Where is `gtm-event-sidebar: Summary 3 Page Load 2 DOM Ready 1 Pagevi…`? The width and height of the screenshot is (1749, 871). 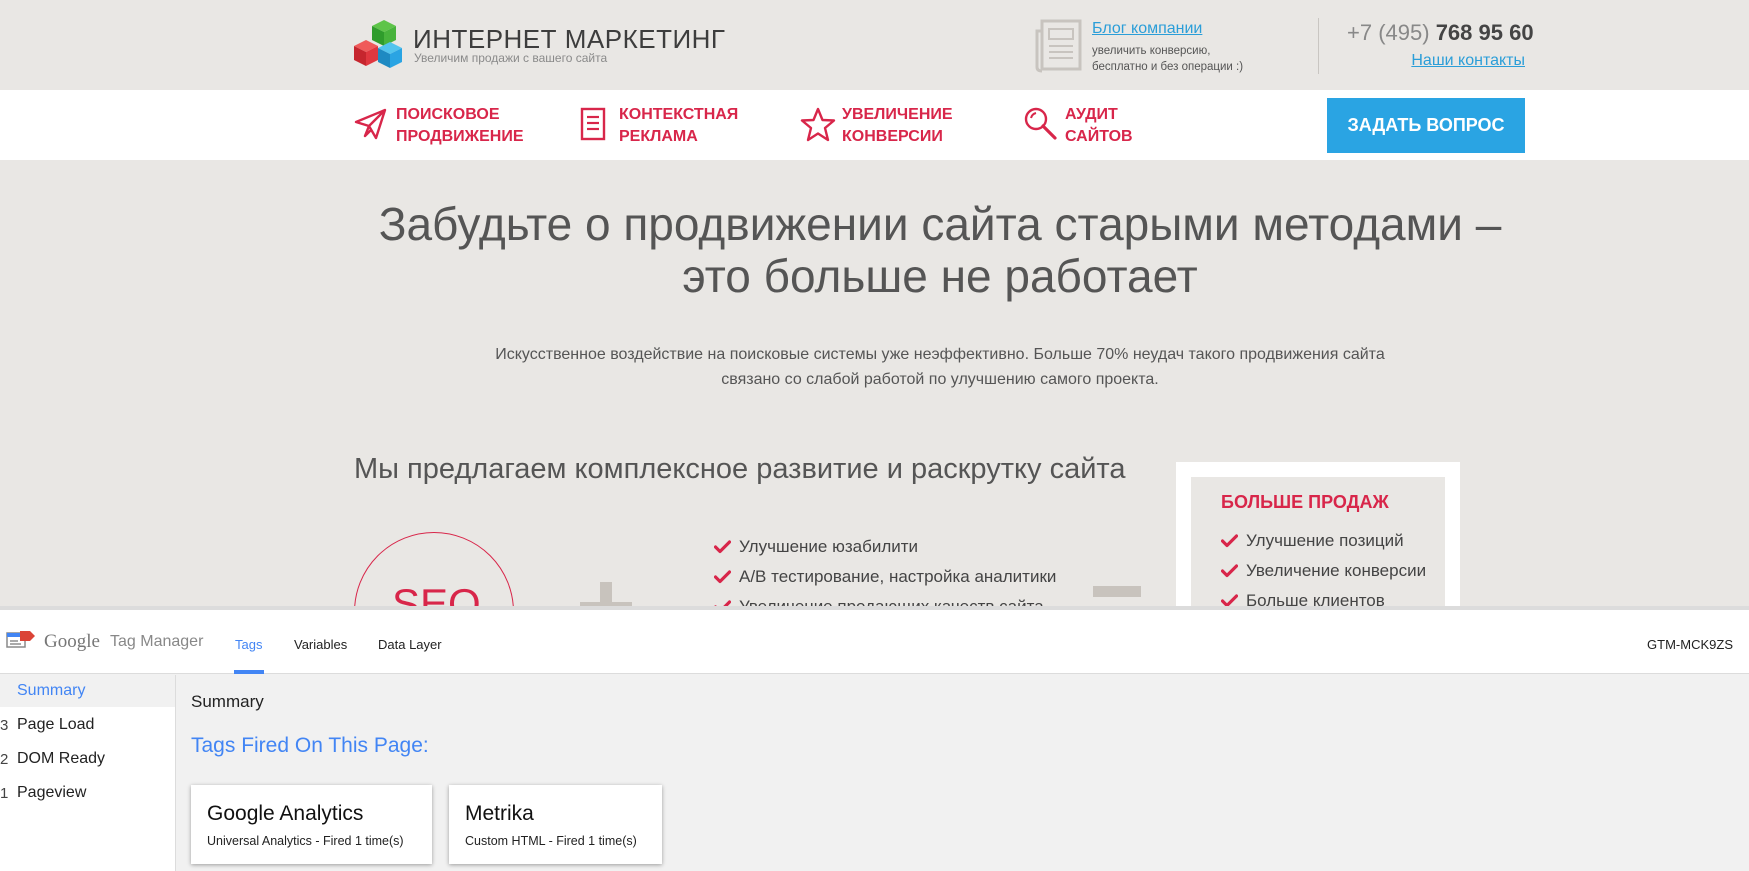
gtm-event-sidebar: Summary 3 Page Load 2 DOM Ready 1 Pagevi… is located at coordinates (88, 773).